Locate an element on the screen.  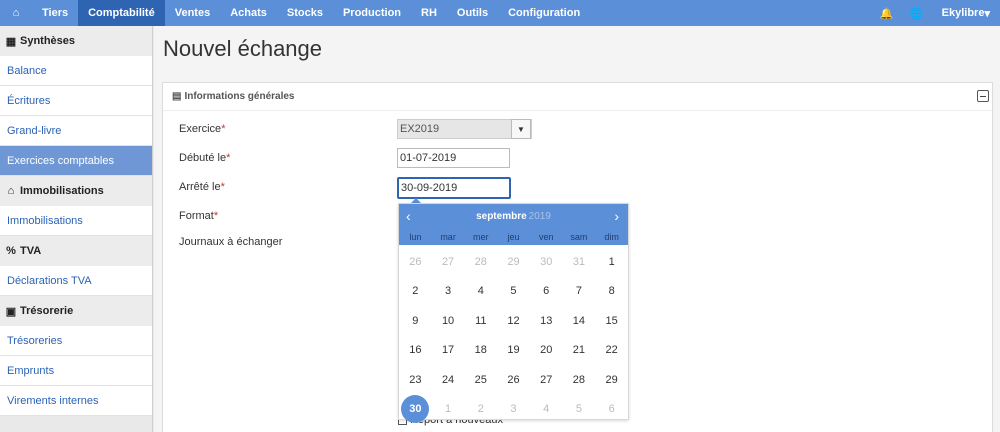
nav-item-ventes: Ventes is located at coordinates (192, 13).